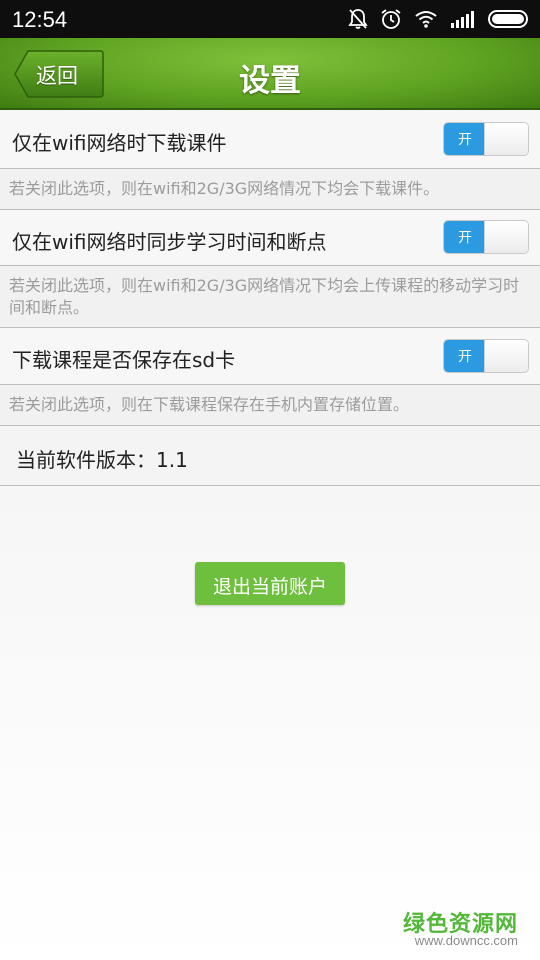 Image resolution: width=540 pixels, height=960 pixels. What do you see at coordinates (102, 460) in the screenshot?
I see `version-text: 当前软件版本：1.1` at bounding box center [102, 460].